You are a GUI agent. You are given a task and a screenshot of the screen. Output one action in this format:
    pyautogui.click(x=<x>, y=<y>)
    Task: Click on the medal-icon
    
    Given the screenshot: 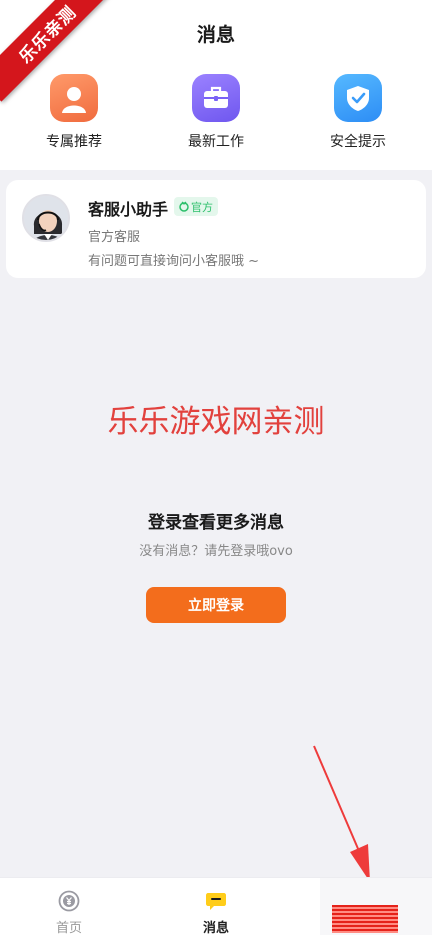 What is the action you would take?
    pyautogui.click(x=184, y=206)
    